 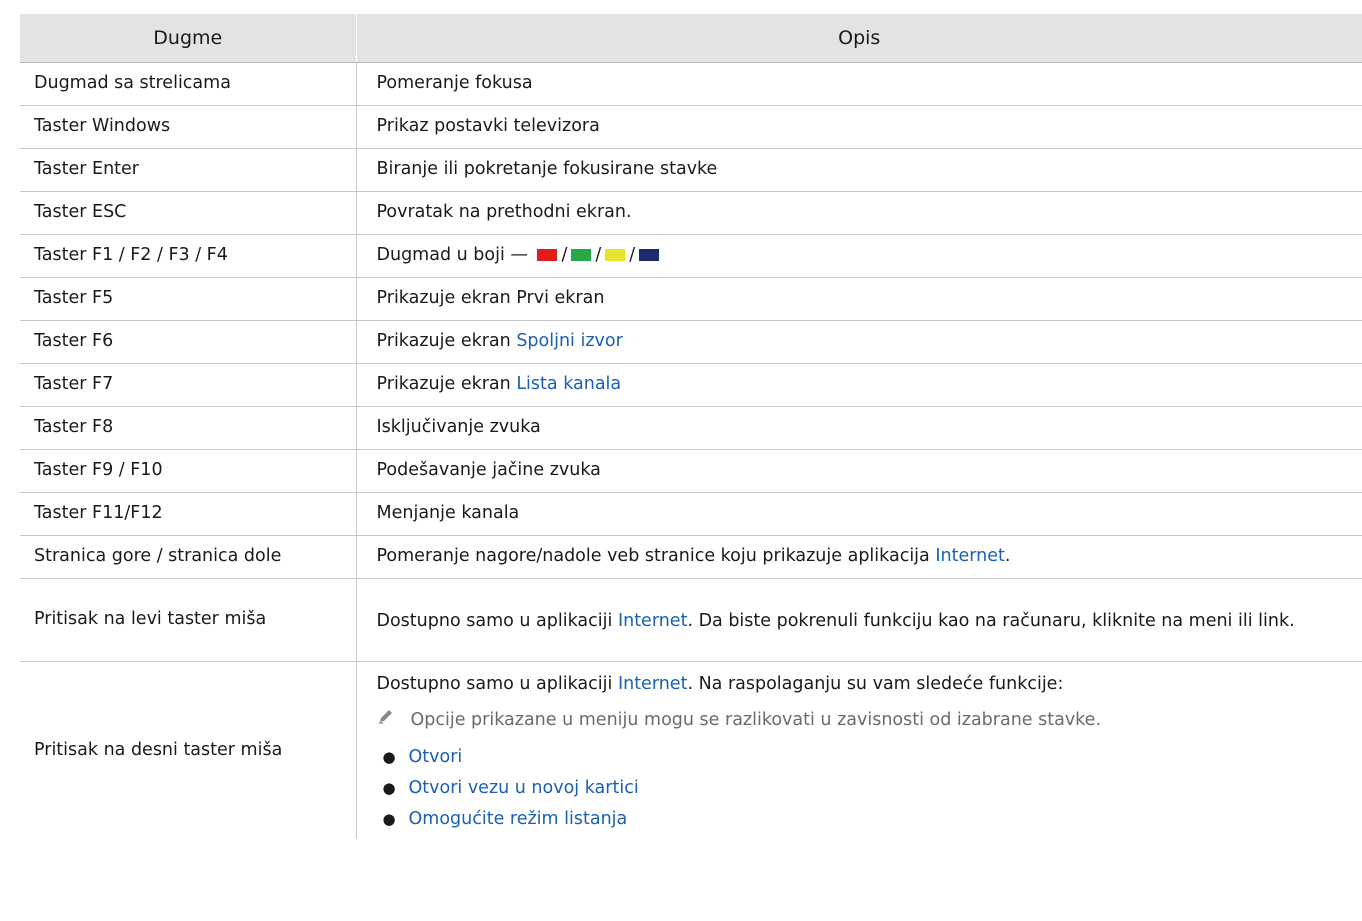 What do you see at coordinates (188, 299) in the screenshot?
I see `row-key: Taster F5` at bounding box center [188, 299].